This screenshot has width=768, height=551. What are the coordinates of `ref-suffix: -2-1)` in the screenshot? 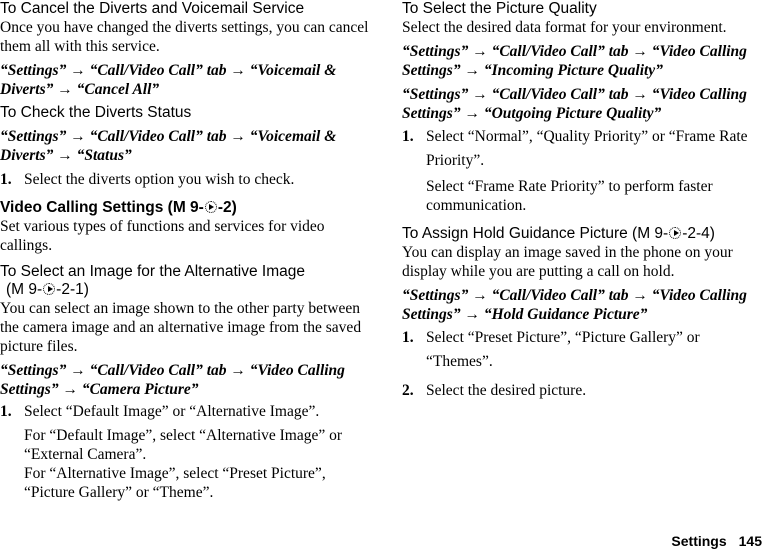 It's located at (72, 289).